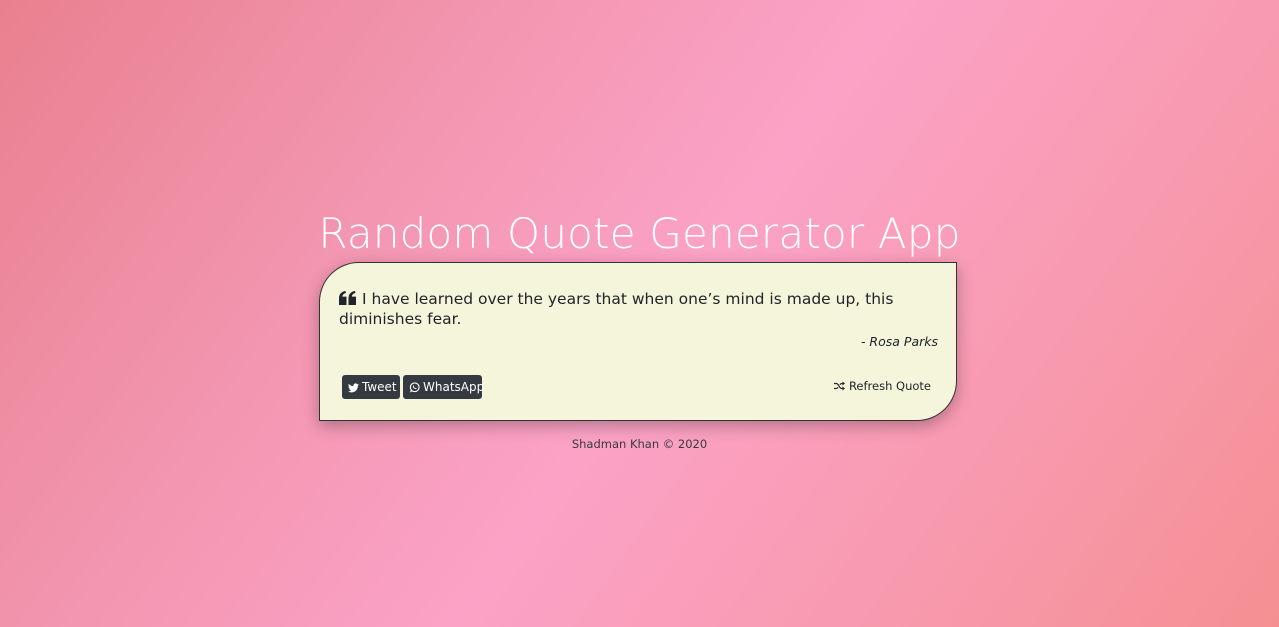 The height and width of the screenshot is (627, 1279). What do you see at coordinates (639, 444) in the screenshot?
I see `footer-credit: Shadman Khan © 2020` at bounding box center [639, 444].